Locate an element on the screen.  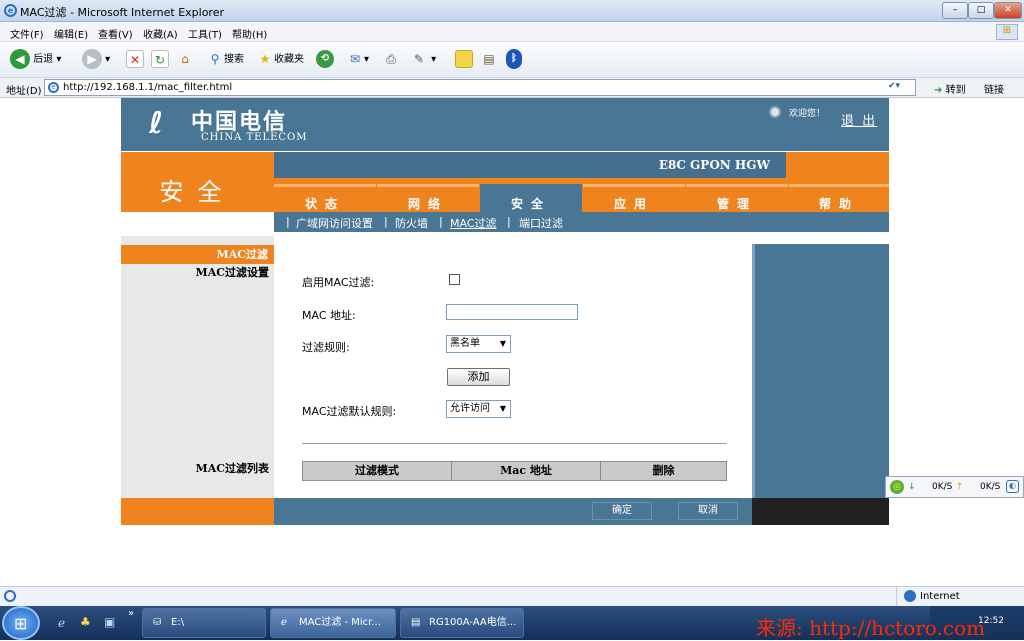
ie-quicklaunch-icon: ℯ is located at coordinates (61, 623).